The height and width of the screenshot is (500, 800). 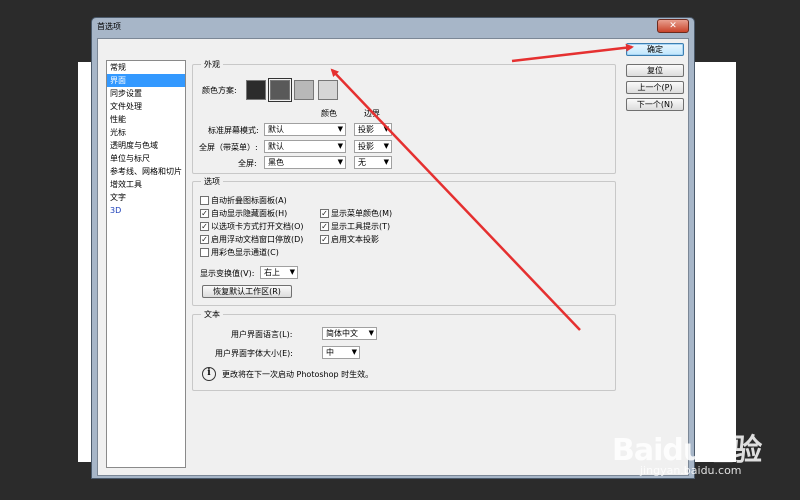 I want to click on dialog-title: 首选项, so click(x=109, y=26).